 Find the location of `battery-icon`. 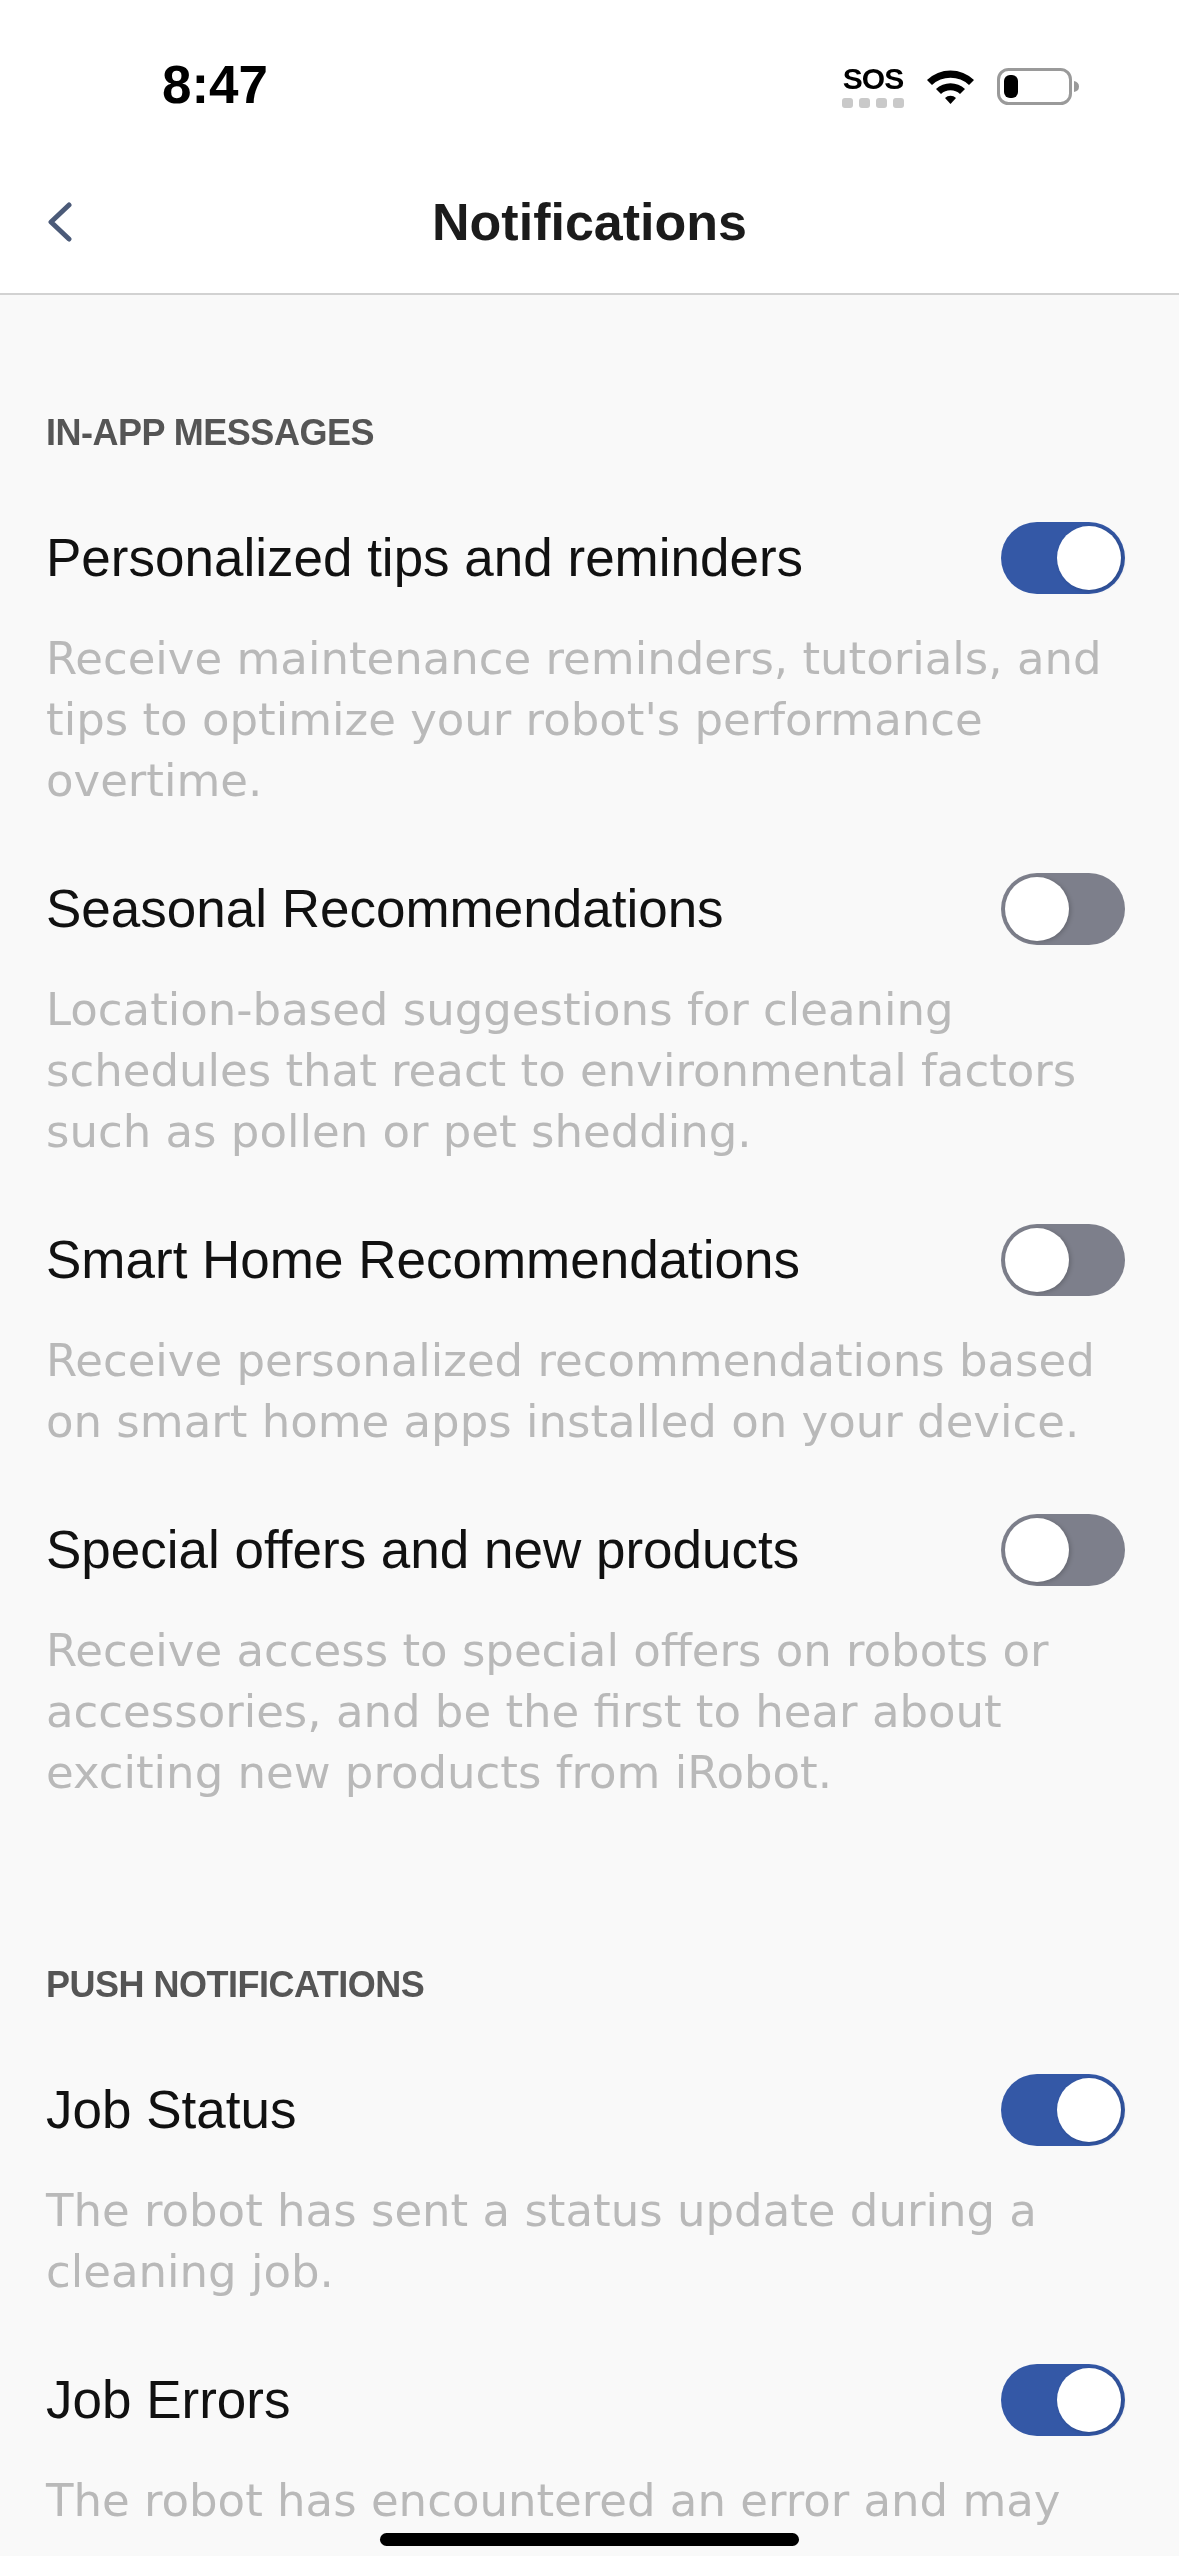

battery-icon is located at coordinates (1038, 86).